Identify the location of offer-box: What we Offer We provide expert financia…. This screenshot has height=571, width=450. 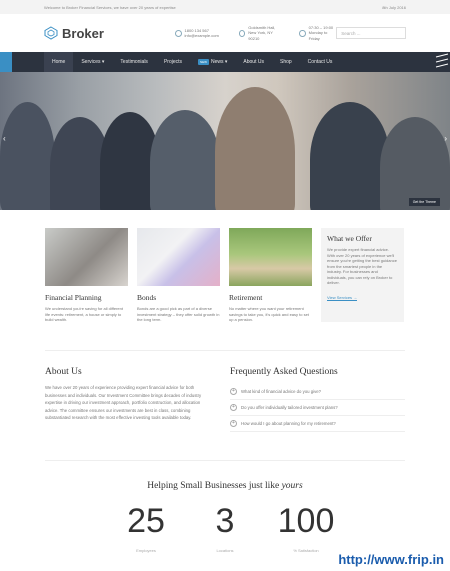
(362, 275).